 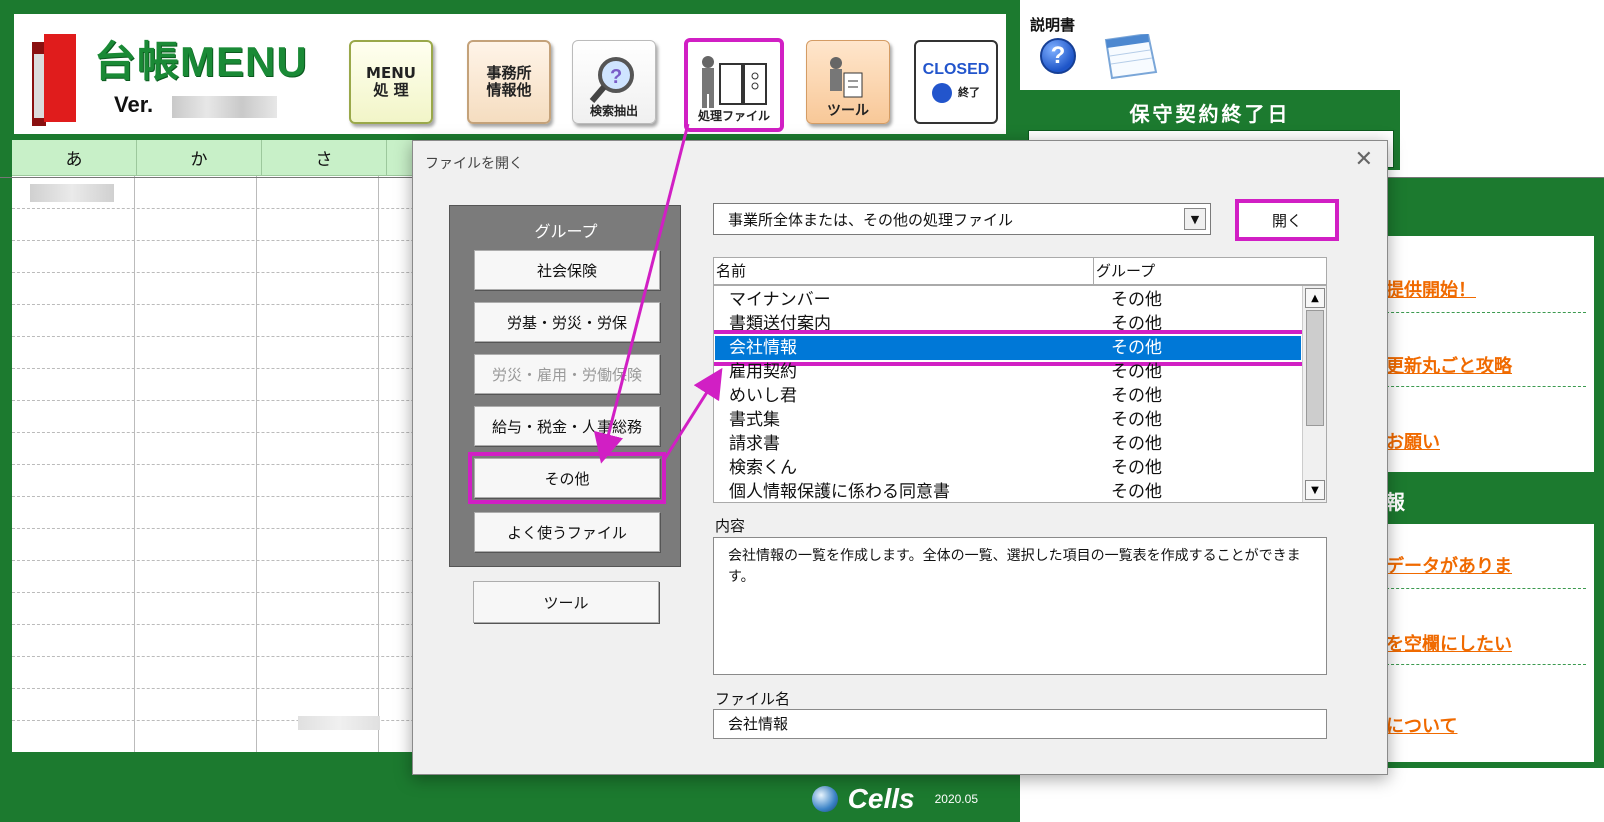 What do you see at coordinates (474, 164) in the screenshot?
I see `dialog-title: ファイルを開く` at bounding box center [474, 164].